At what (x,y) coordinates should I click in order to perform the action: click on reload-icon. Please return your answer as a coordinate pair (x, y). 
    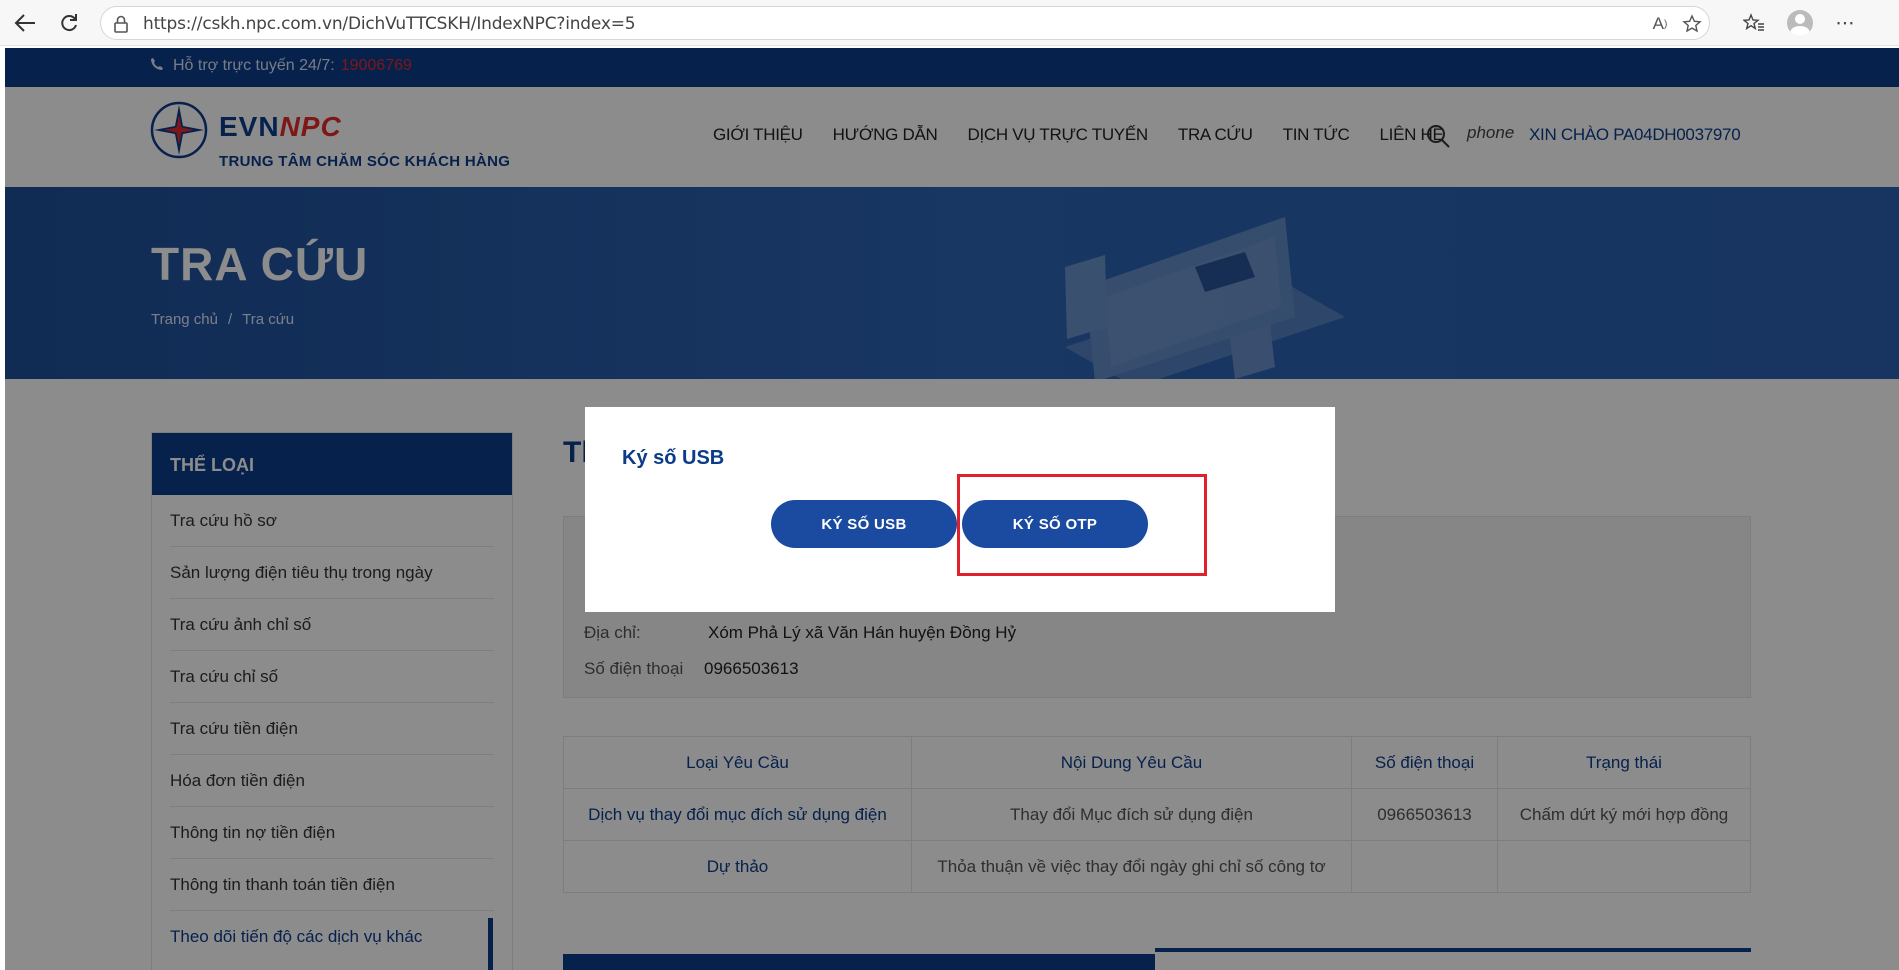
    Looking at the image, I should click on (69, 23).